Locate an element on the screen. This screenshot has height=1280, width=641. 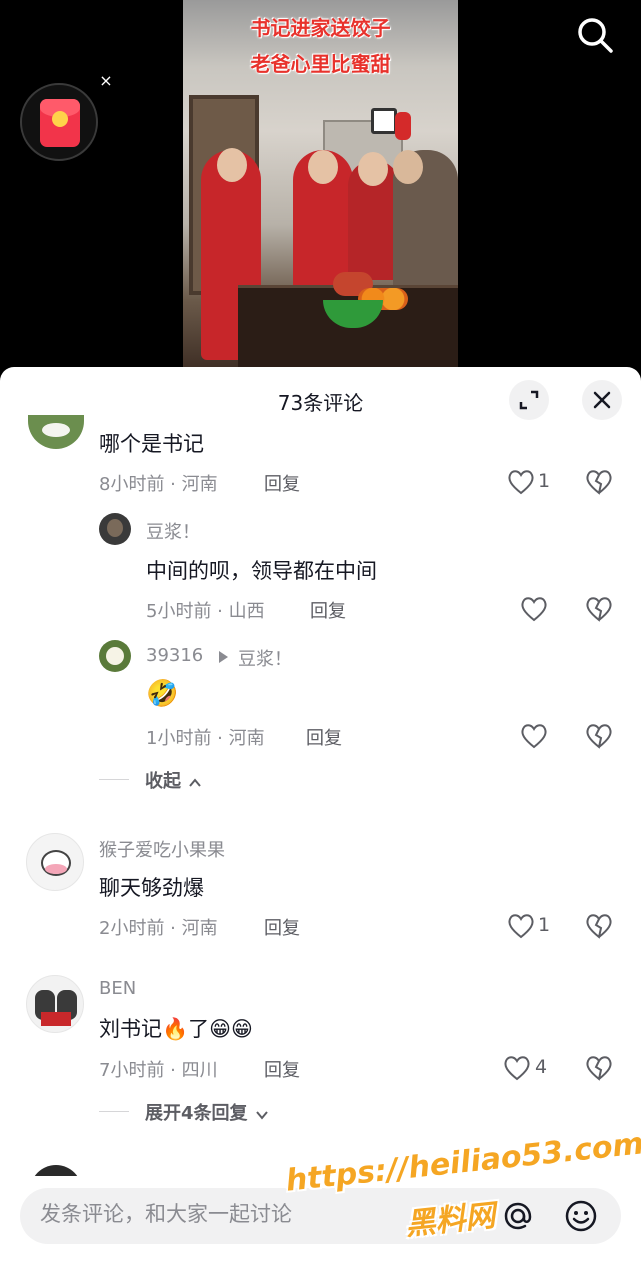
search-icon is located at coordinates (595, 35).